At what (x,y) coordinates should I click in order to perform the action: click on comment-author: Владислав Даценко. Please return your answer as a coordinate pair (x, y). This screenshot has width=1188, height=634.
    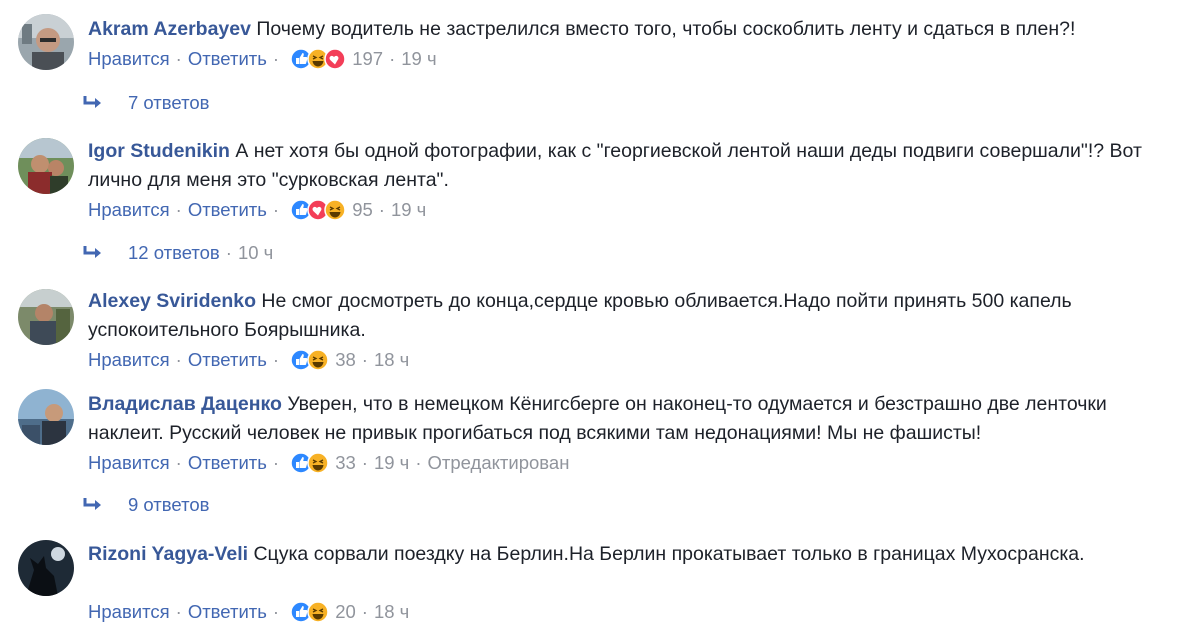
    Looking at the image, I should click on (185, 404).